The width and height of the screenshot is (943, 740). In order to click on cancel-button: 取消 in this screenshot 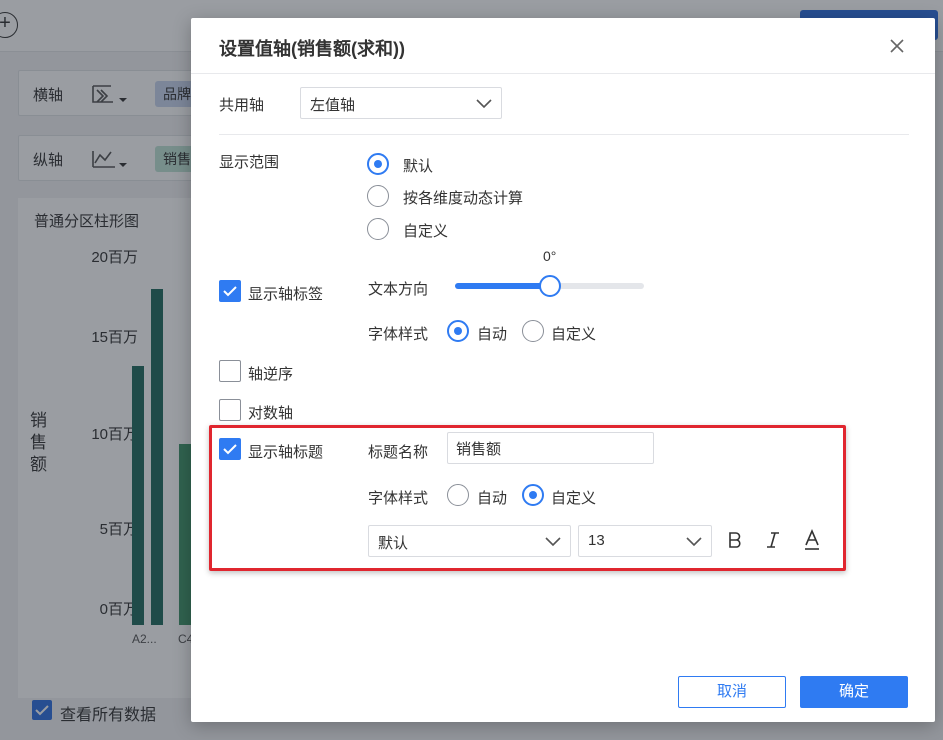, I will do `click(732, 692)`.